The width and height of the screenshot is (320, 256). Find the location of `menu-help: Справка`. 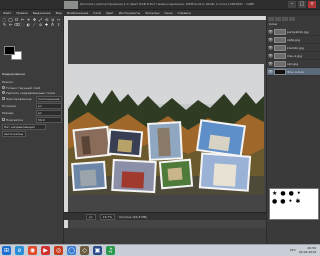

menu-help: Справка is located at coordinates (183, 13).